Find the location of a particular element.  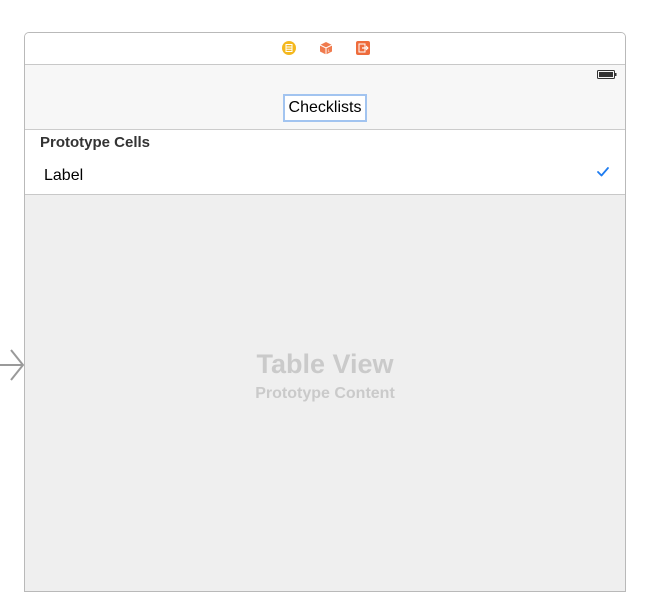

table-view-placeholder-subtitle: Prototype Content is located at coordinates (325, 393).